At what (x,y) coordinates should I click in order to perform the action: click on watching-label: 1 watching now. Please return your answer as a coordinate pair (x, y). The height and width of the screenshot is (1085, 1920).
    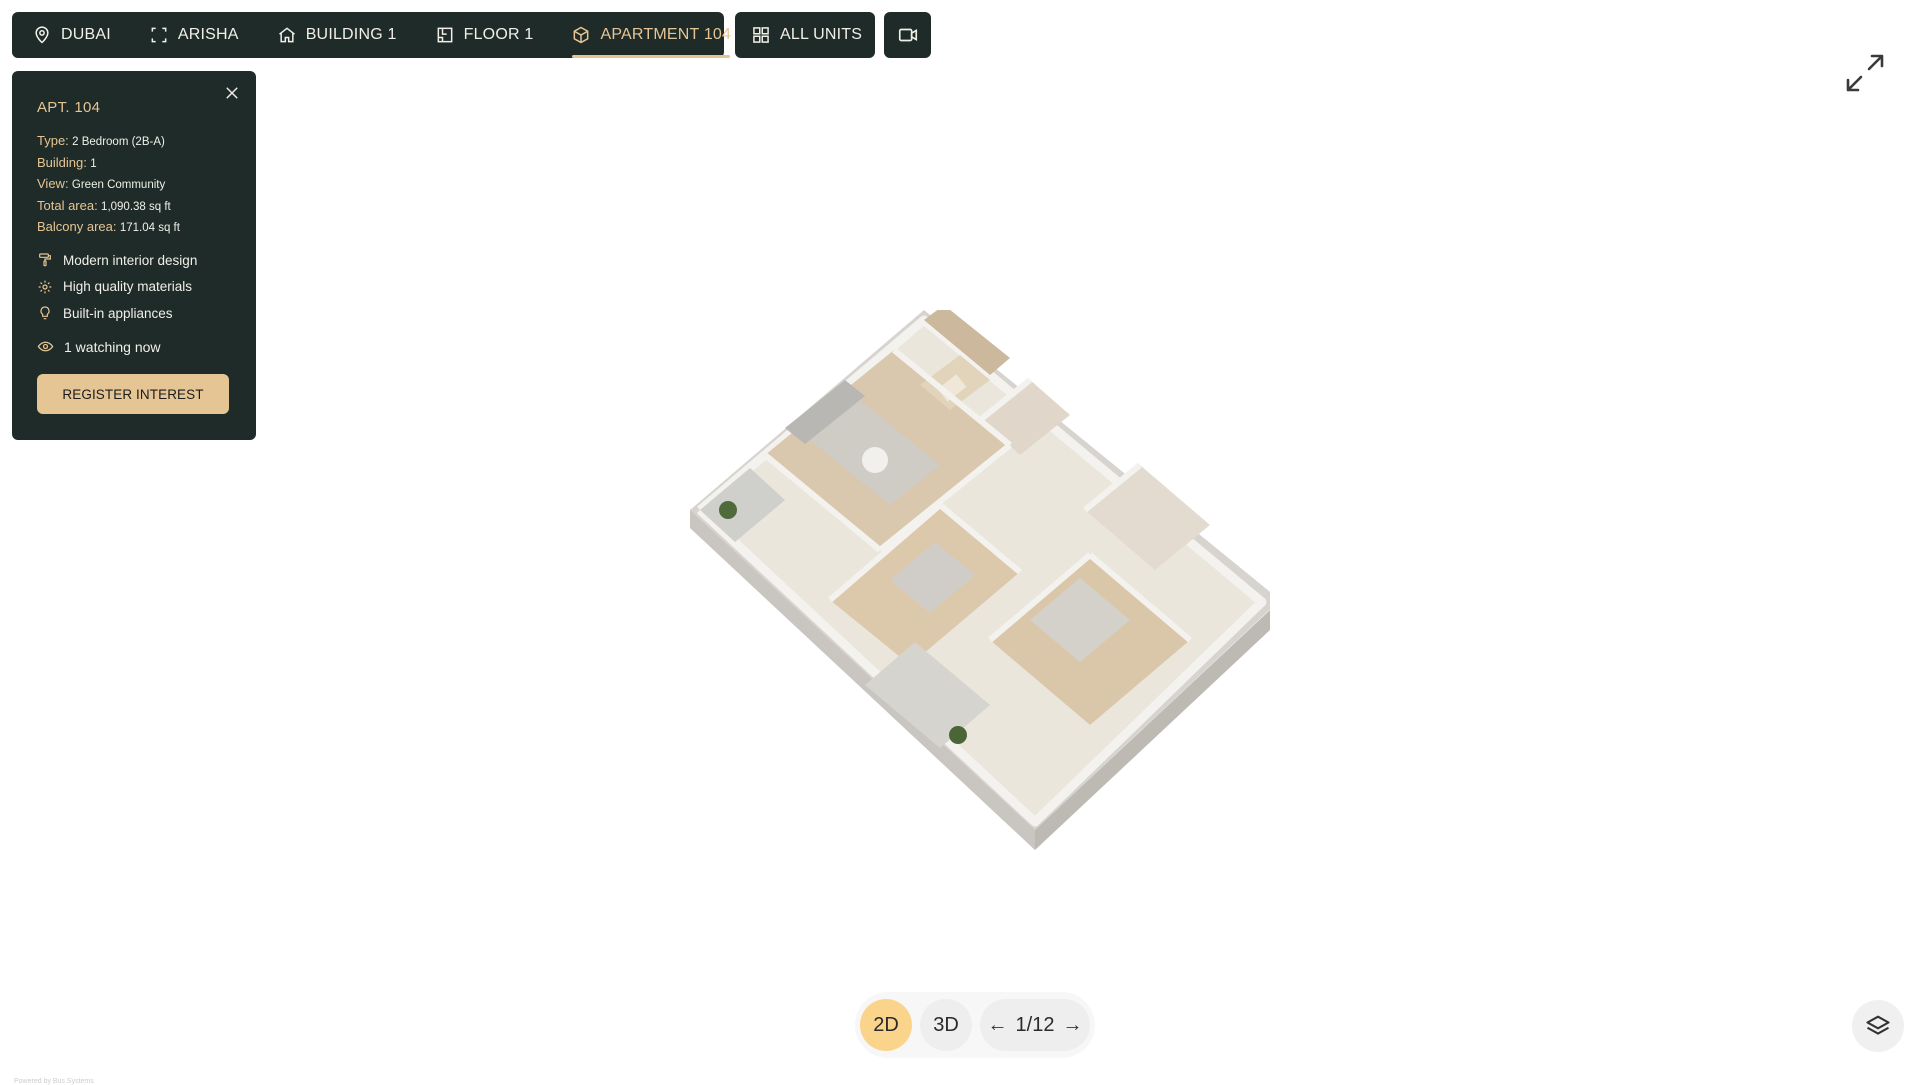
    Looking at the image, I should click on (112, 346).